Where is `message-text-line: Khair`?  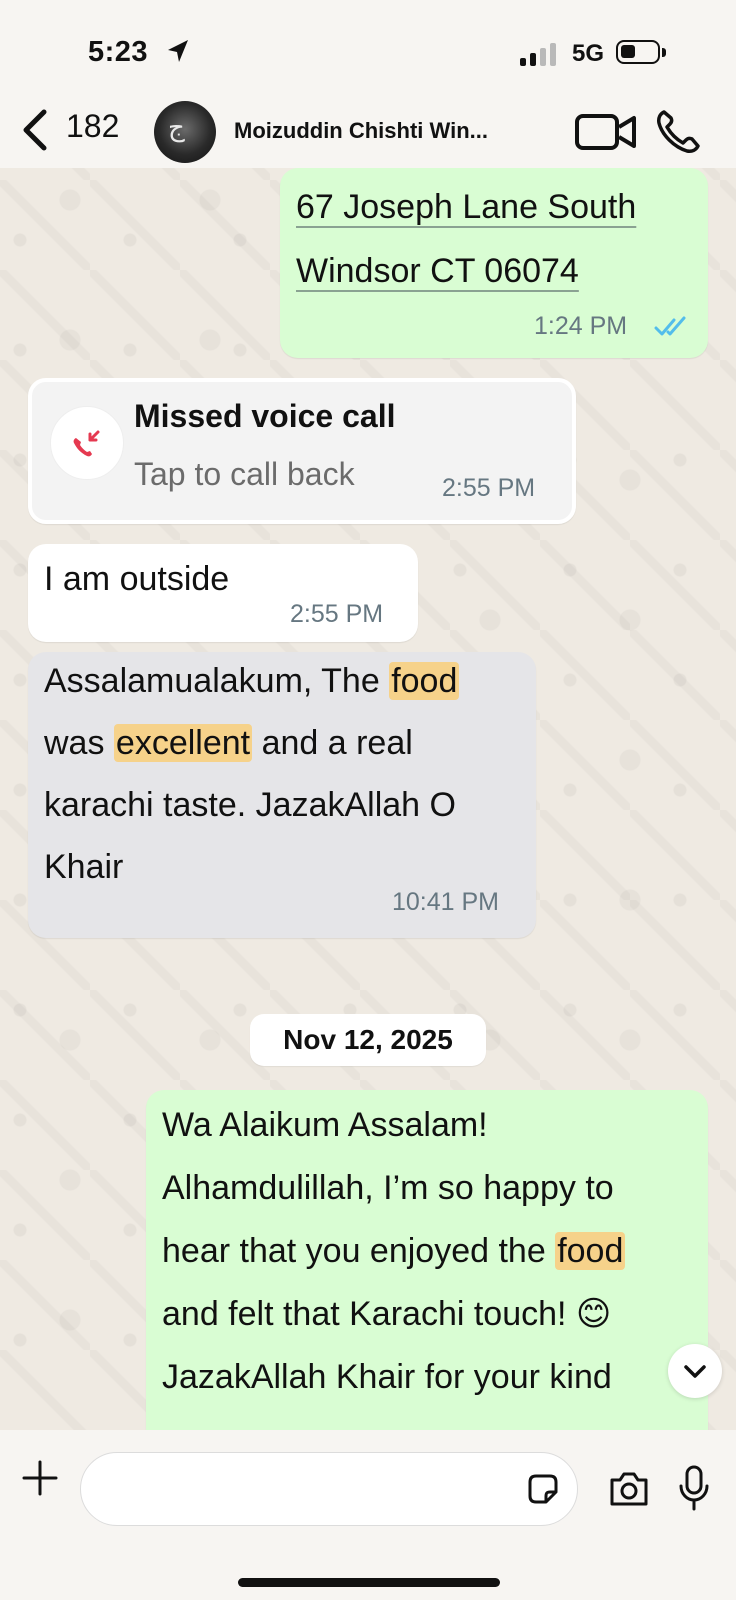 message-text-line: Khair is located at coordinates (83, 867).